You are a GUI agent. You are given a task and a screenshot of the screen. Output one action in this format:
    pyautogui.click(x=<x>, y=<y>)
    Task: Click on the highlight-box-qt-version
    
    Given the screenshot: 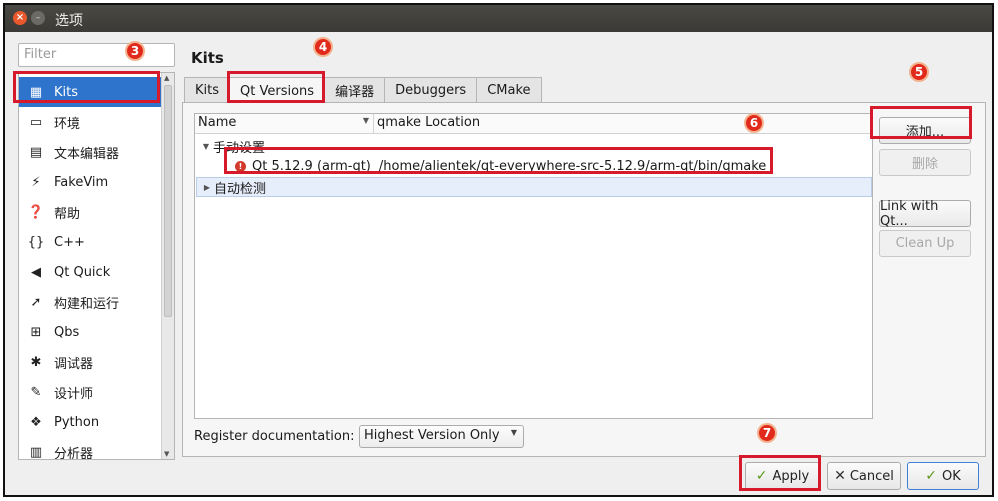 What is the action you would take?
    pyautogui.click(x=498, y=160)
    